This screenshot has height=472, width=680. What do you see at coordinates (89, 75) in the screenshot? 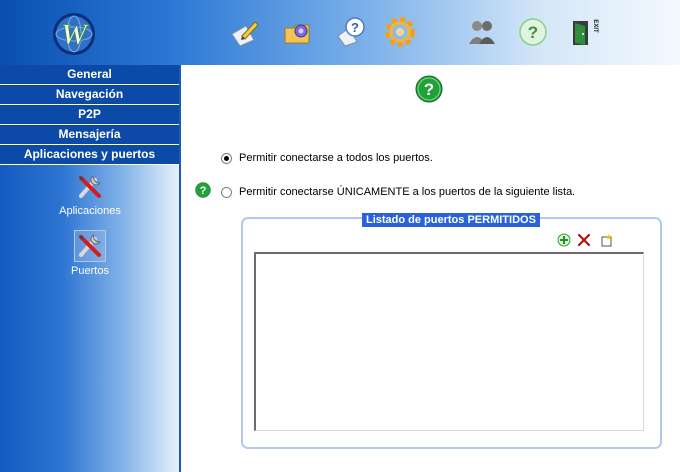
I see `sidebar-item-general: General` at bounding box center [89, 75].